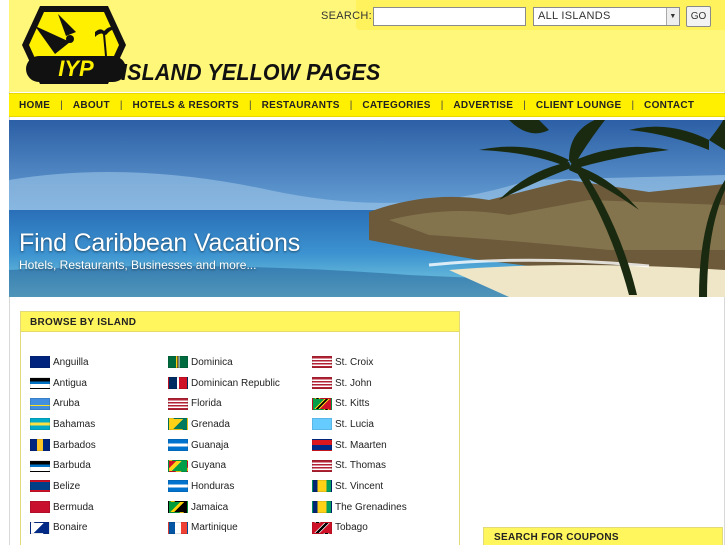 This screenshot has height=545, width=727. Describe the element at coordinates (74, 45) in the screenshot. I see `iyp-logo-icon: IYP` at that location.